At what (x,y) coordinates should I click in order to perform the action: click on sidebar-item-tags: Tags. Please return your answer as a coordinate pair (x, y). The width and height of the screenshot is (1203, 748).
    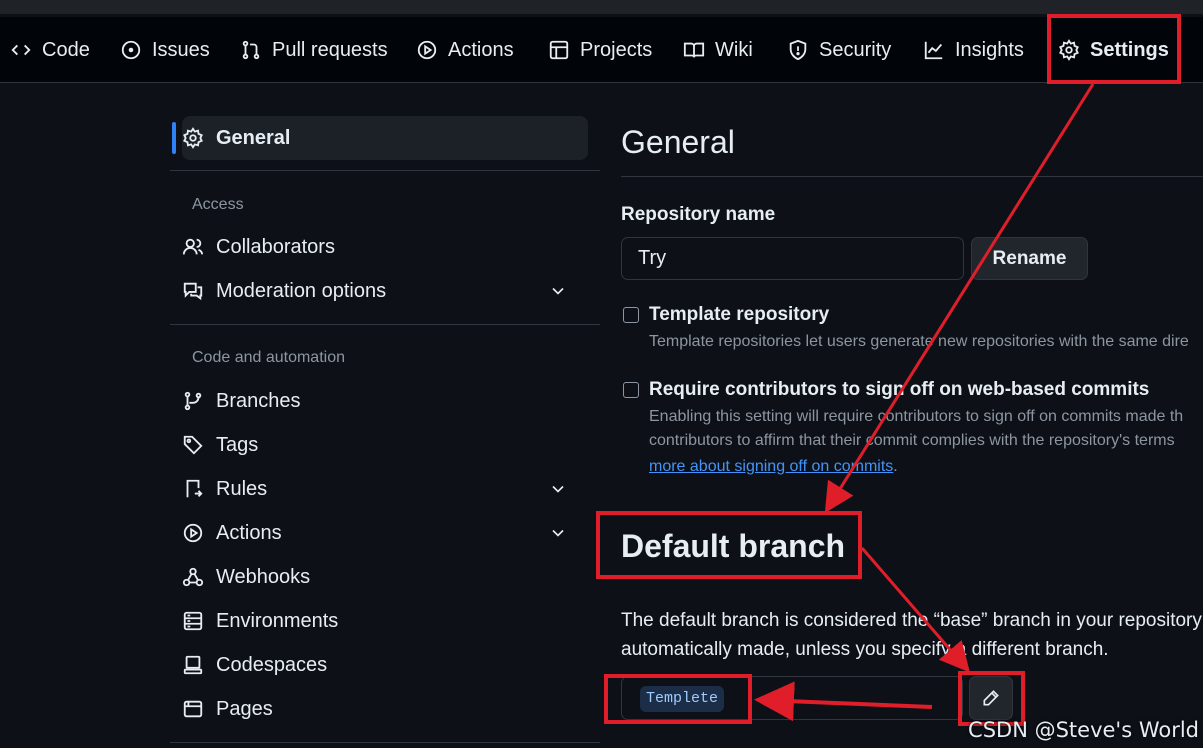
    Looking at the image, I should click on (385, 445).